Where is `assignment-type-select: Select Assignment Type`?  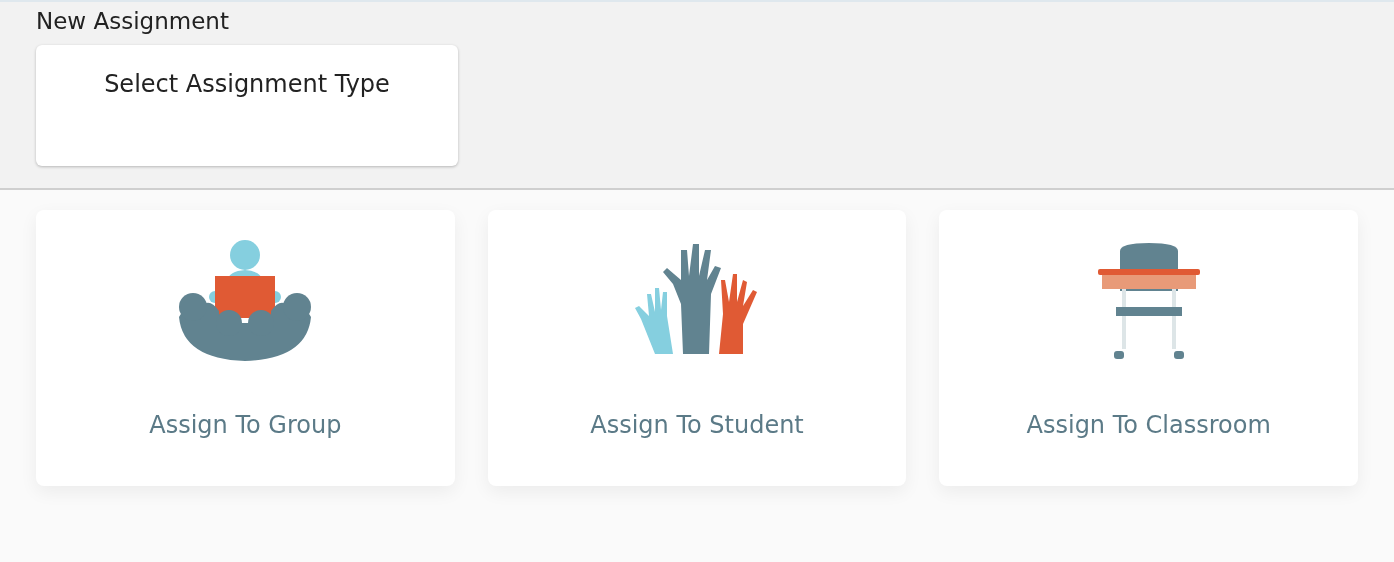
assignment-type-select: Select Assignment Type is located at coordinates (247, 105).